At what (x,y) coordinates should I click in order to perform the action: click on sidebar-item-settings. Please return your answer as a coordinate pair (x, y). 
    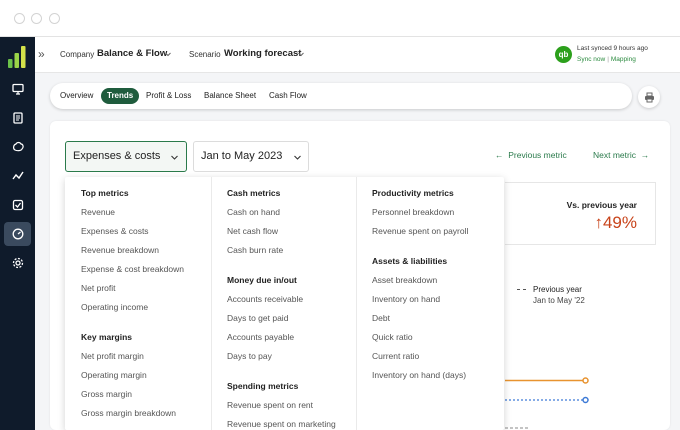
    Looking at the image, I should click on (17, 263).